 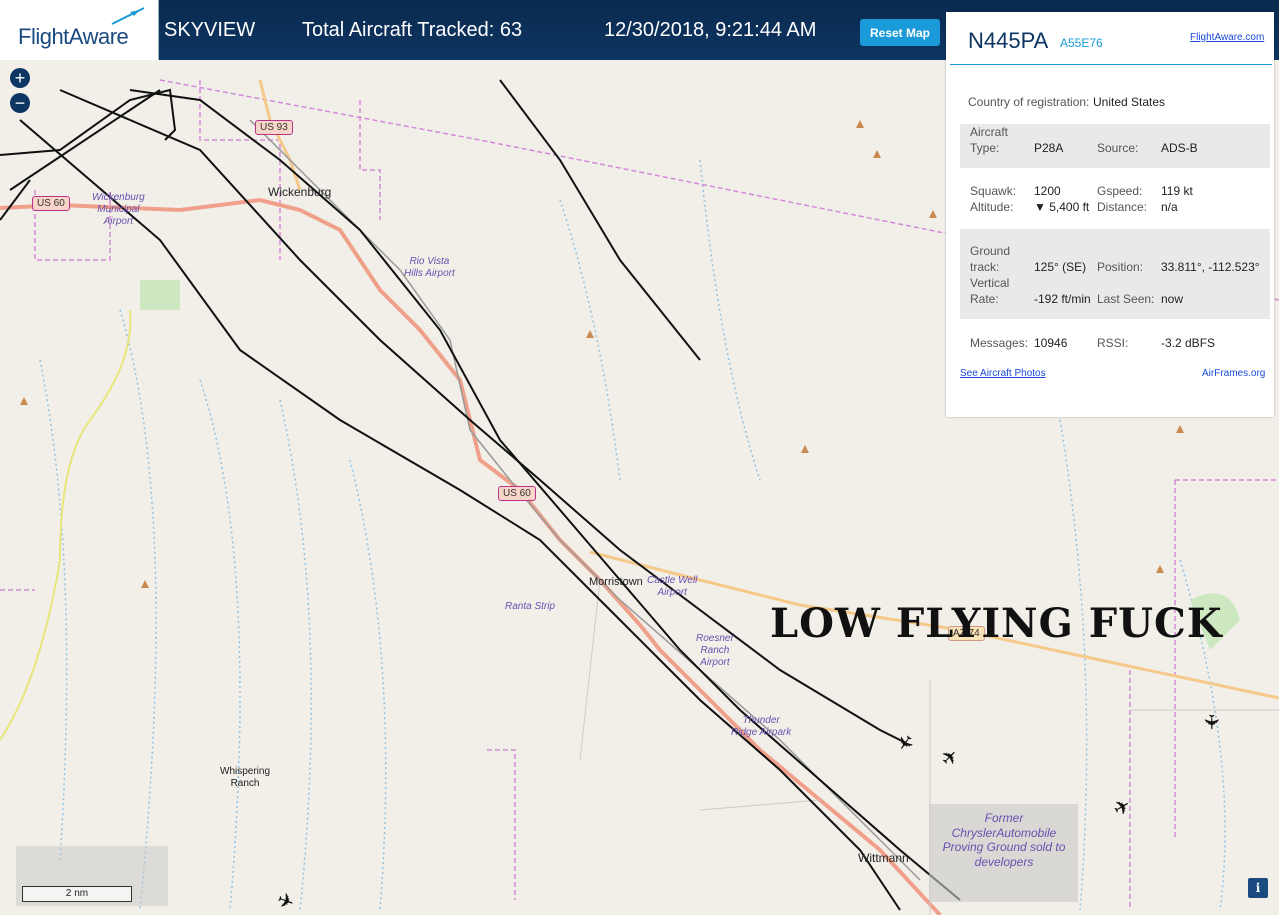 What do you see at coordinates (245, 777) in the screenshot?
I see `place-whispering-ranch: Whispering Ranch` at bounding box center [245, 777].